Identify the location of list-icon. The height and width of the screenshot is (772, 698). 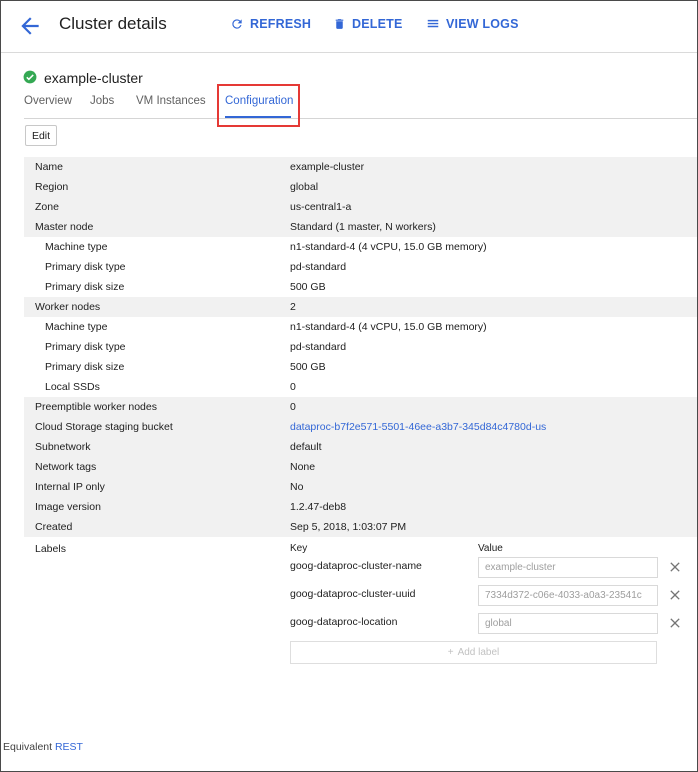
(433, 23).